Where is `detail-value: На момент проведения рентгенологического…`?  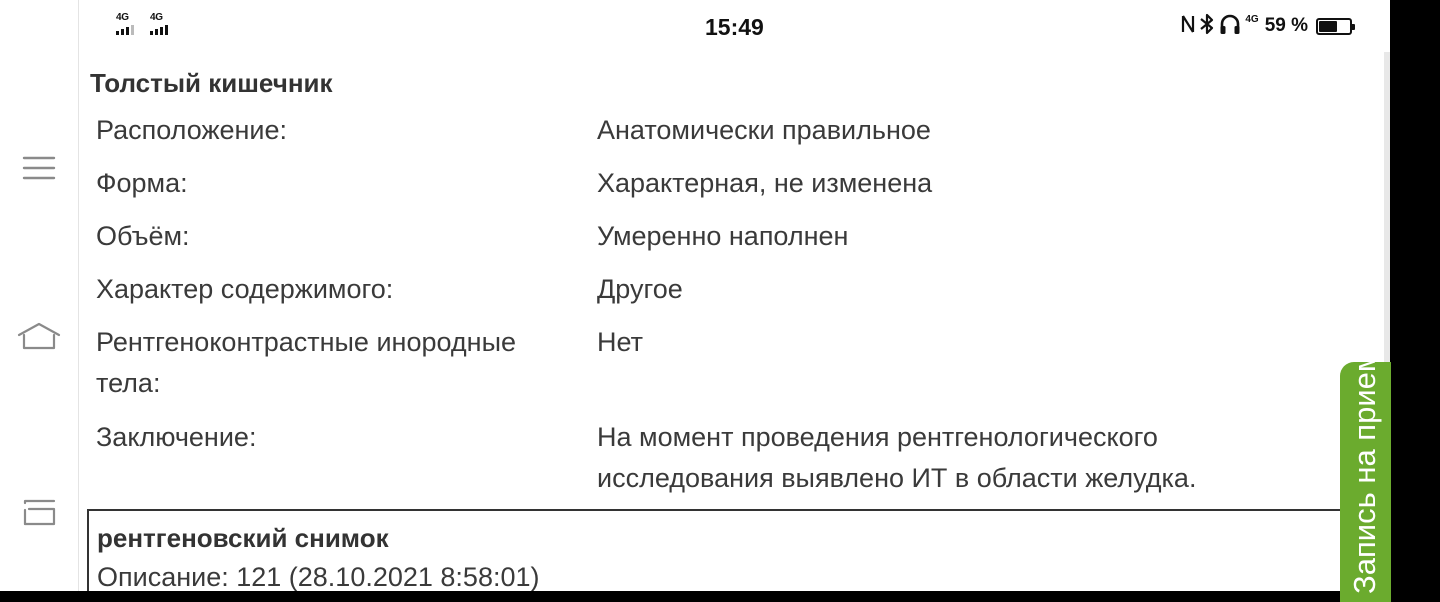
detail-value: На момент проведения рентгенологического… is located at coordinates (897, 457).